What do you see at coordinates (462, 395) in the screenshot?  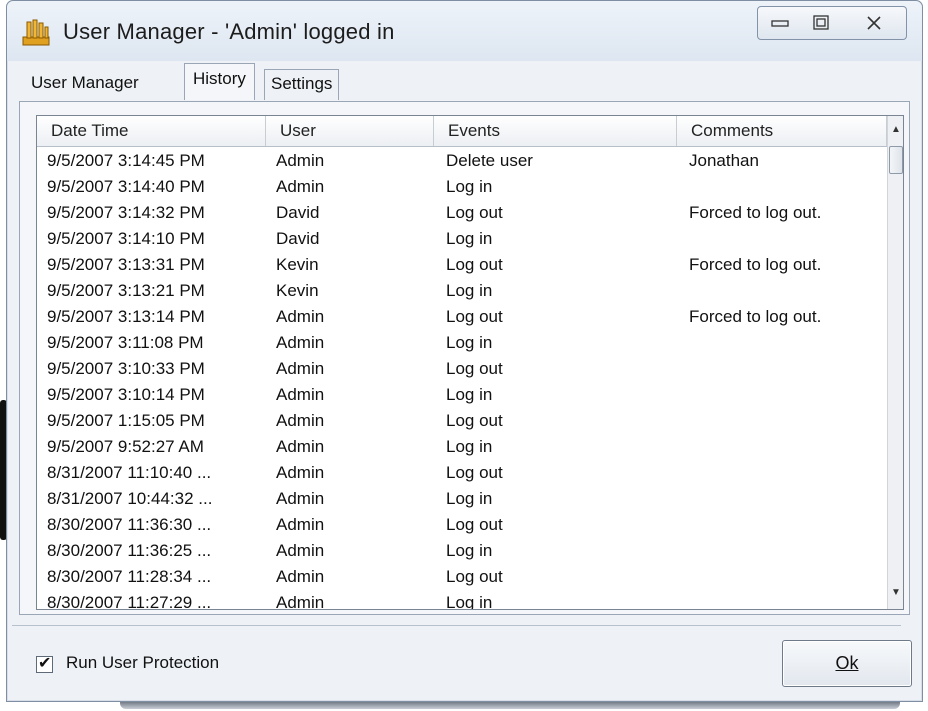 I see `table-row: 9/5/2007 3:10:14 PM Admin Log in` at bounding box center [462, 395].